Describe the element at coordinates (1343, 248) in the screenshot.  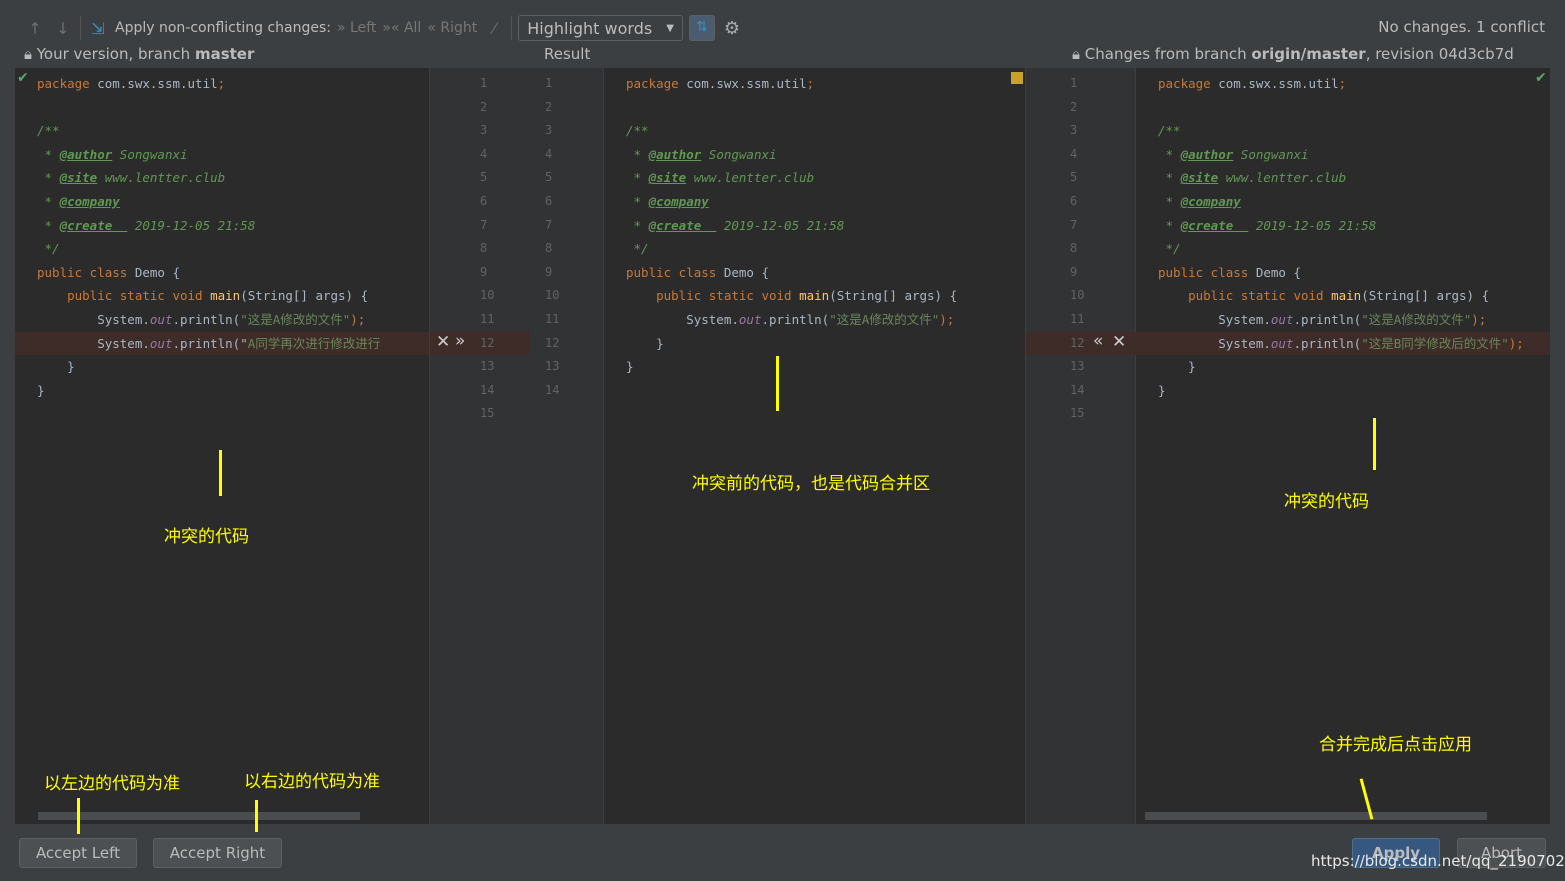
I see `code-line: */` at that location.